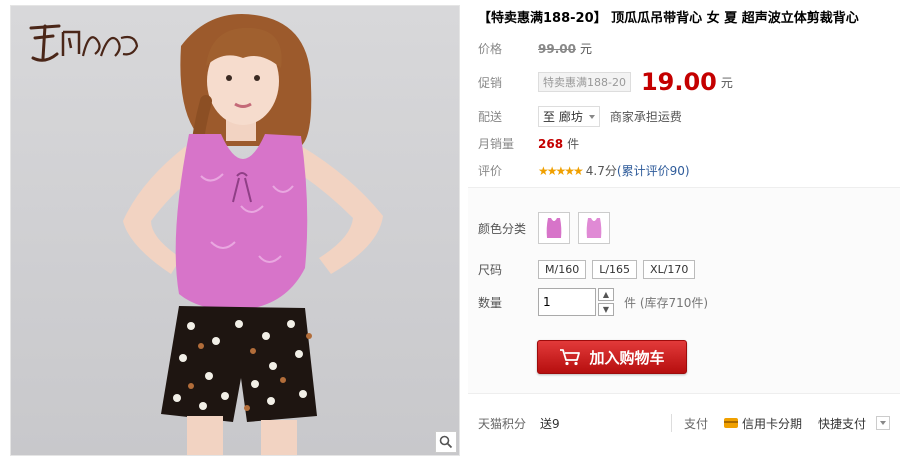 Image resolution: width=900 pixels, height=461 pixels. I want to click on delivery-row: 配送 至 廊坊 商家承担运费, so click(580, 116).